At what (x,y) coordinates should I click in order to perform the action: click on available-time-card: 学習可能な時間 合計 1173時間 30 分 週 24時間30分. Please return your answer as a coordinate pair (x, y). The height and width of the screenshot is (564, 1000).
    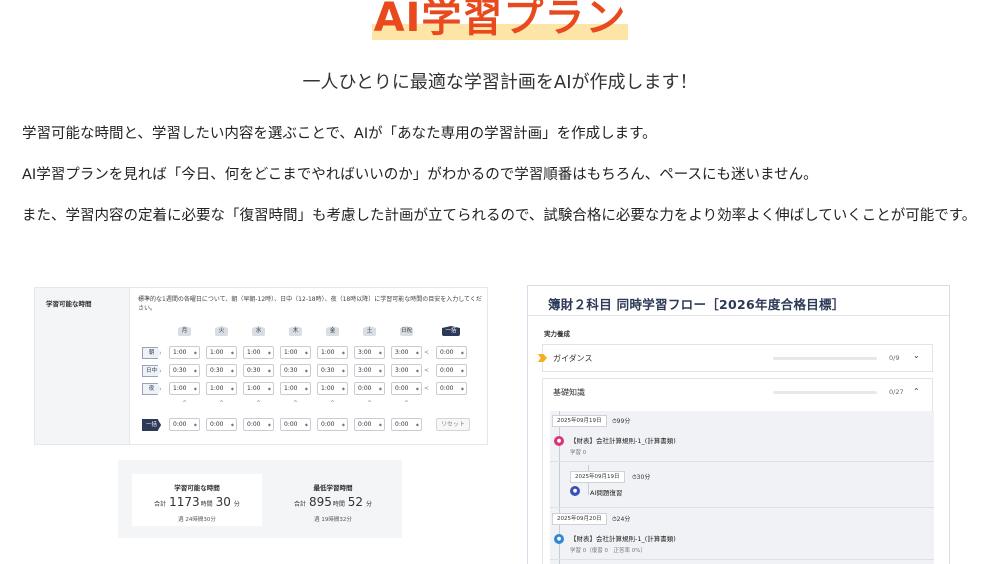
    Looking at the image, I should click on (197, 500).